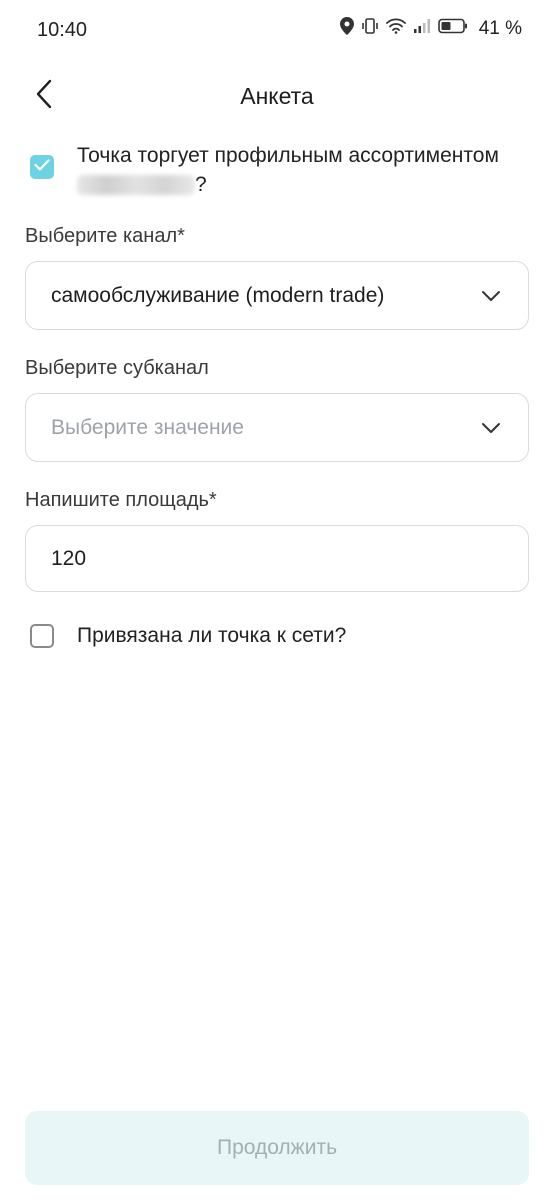 The image size is (554, 1200). I want to click on subchannel-select: Выберите значение, so click(277, 427).